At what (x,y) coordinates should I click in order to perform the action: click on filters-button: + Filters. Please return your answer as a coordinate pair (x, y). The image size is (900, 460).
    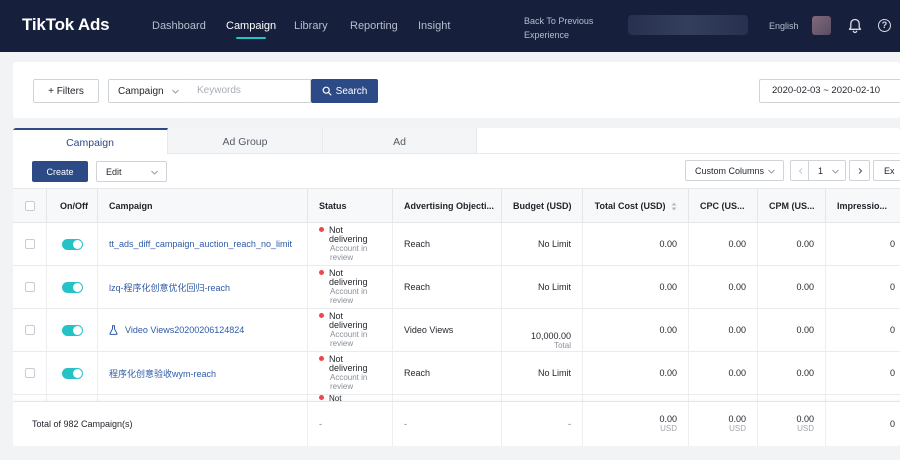
    Looking at the image, I should click on (66, 91).